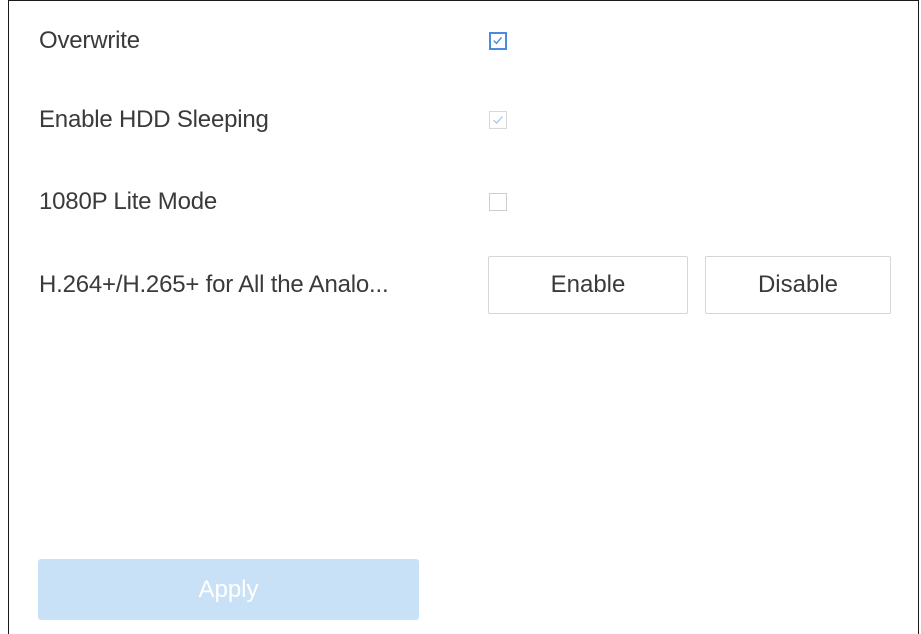 Image resolution: width=921 pixels, height=634 pixels. What do you see at coordinates (469, 120) in the screenshot?
I see `hdd-sleeping-row: Enable HDD Sleeping` at bounding box center [469, 120].